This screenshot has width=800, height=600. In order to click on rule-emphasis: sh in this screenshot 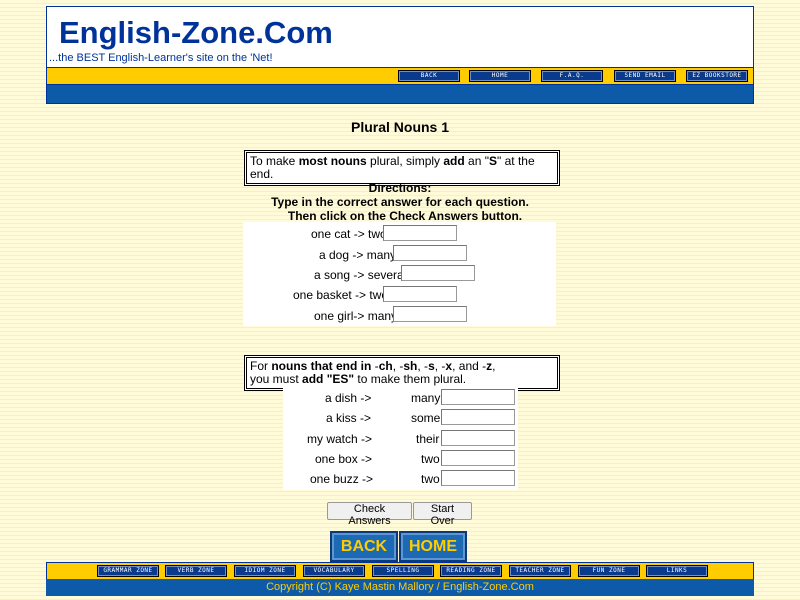, I will do `click(410, 366)`.